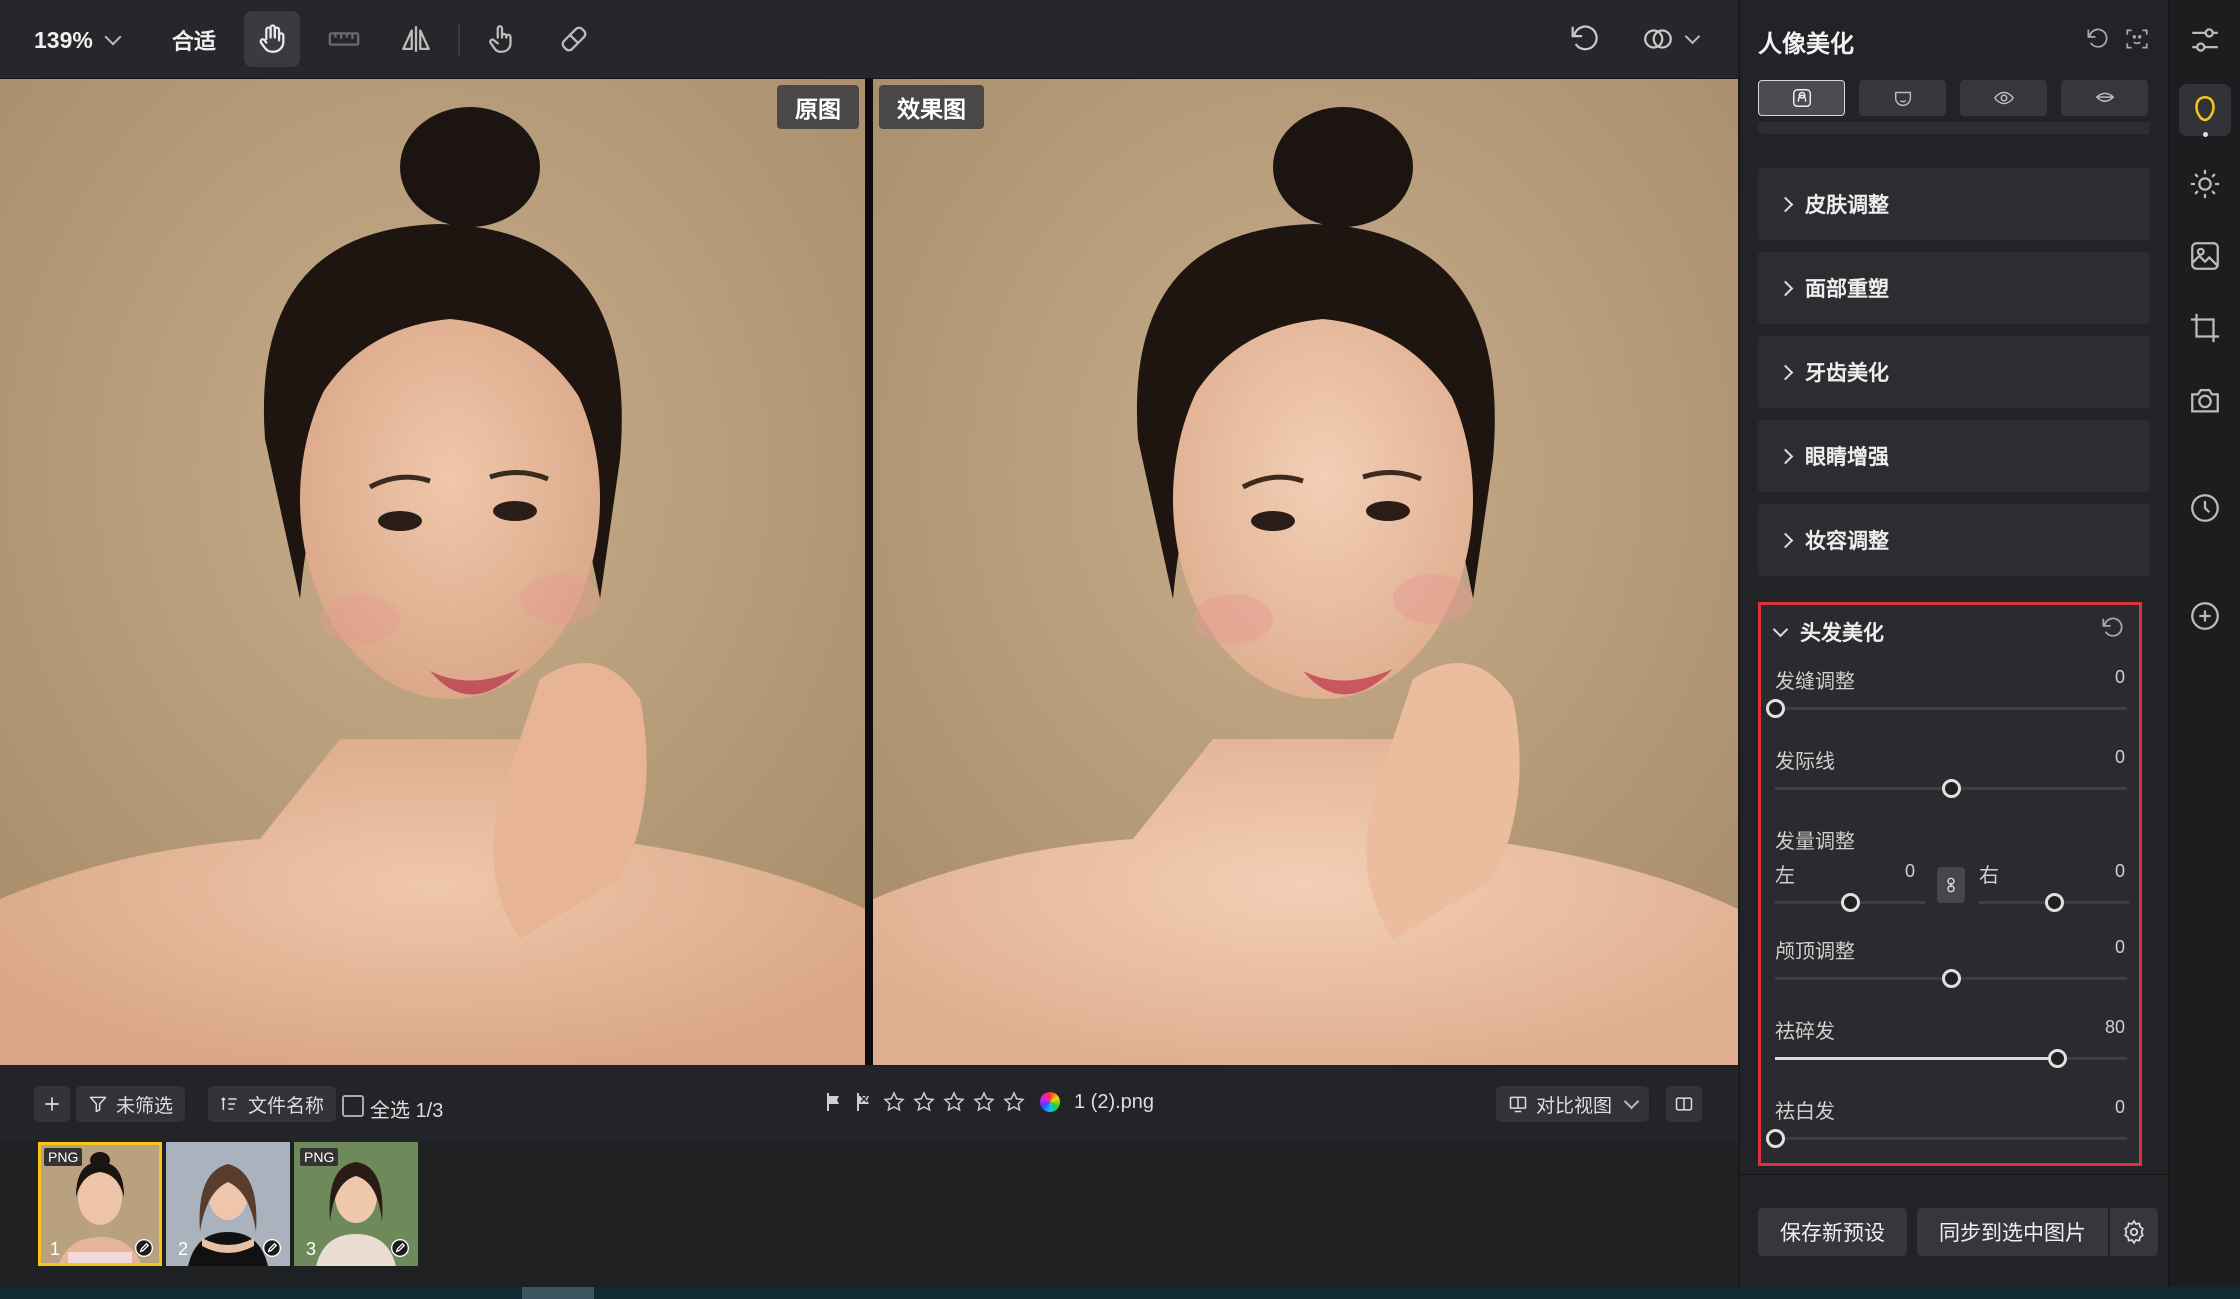 This screenshot has width=2240, height=1299. Describe the element at coordinates (1518, 1104) in the screenshot. I see `compare-view-icon` at that location.